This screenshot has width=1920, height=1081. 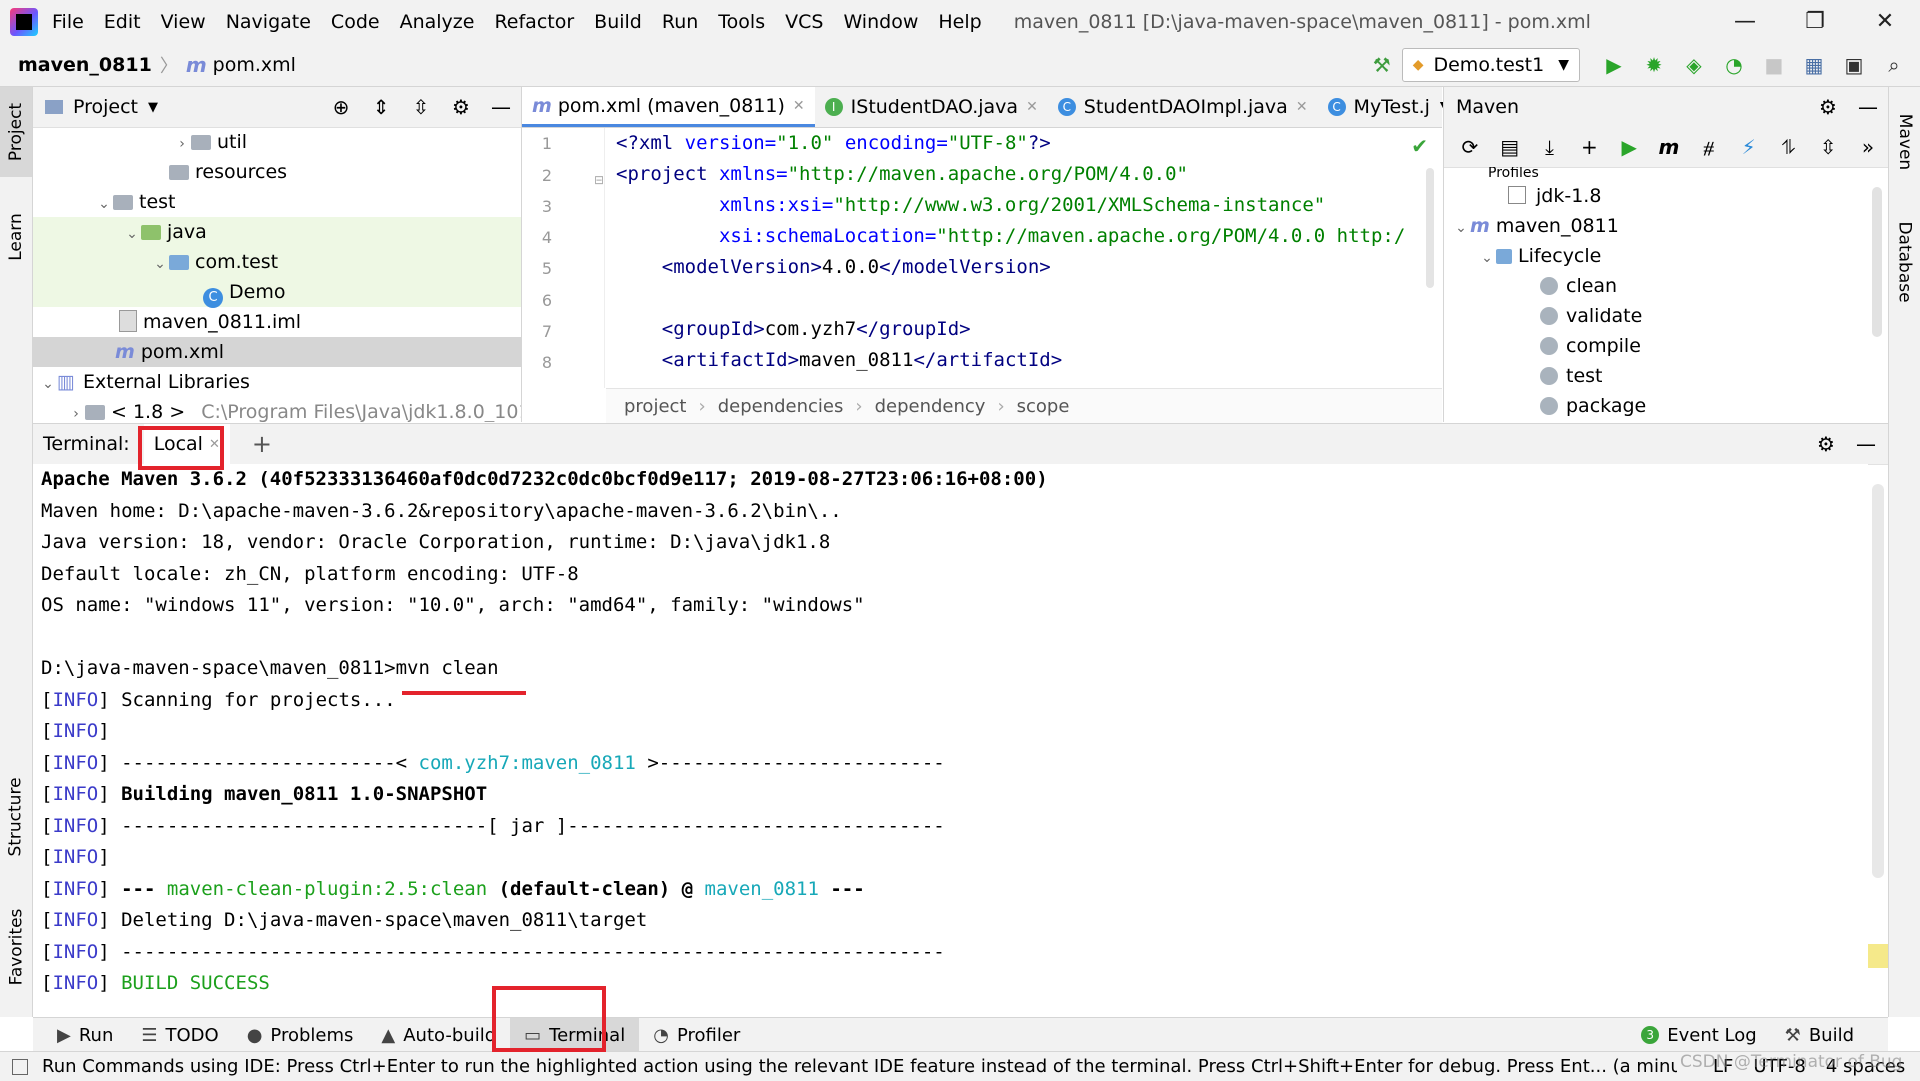 What do you see at coordinates (1745, 21) in the screenshot?
I see `minimize-icon: —` at bounding box center [1745, 21].